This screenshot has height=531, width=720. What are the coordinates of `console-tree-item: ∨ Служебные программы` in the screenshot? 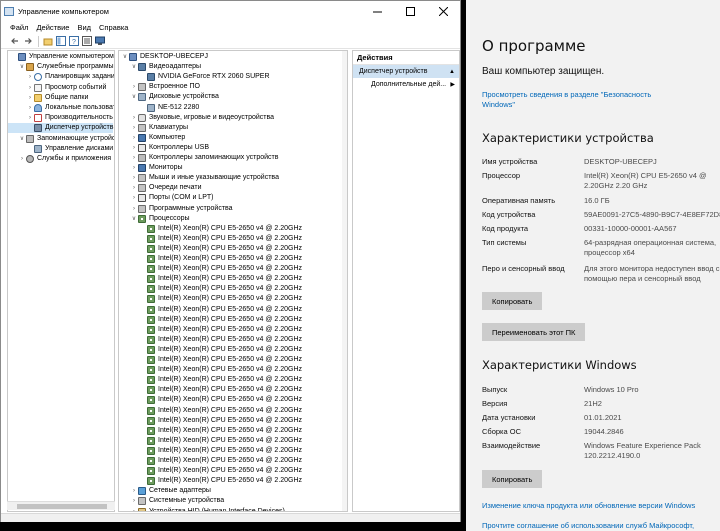 It's located at (61, 67).